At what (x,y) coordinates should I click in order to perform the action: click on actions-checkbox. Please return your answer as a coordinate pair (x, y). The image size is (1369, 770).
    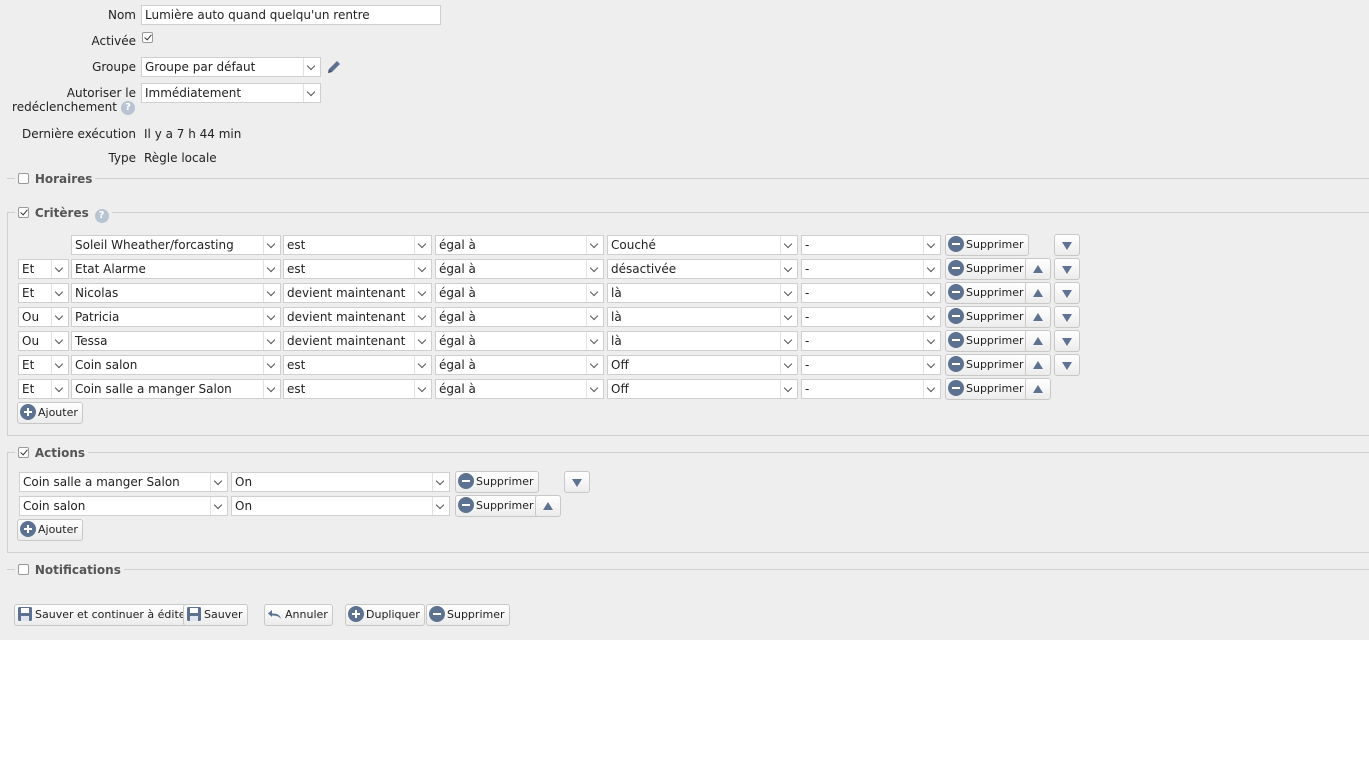
    Looking at the image, I should click on (23, 452).